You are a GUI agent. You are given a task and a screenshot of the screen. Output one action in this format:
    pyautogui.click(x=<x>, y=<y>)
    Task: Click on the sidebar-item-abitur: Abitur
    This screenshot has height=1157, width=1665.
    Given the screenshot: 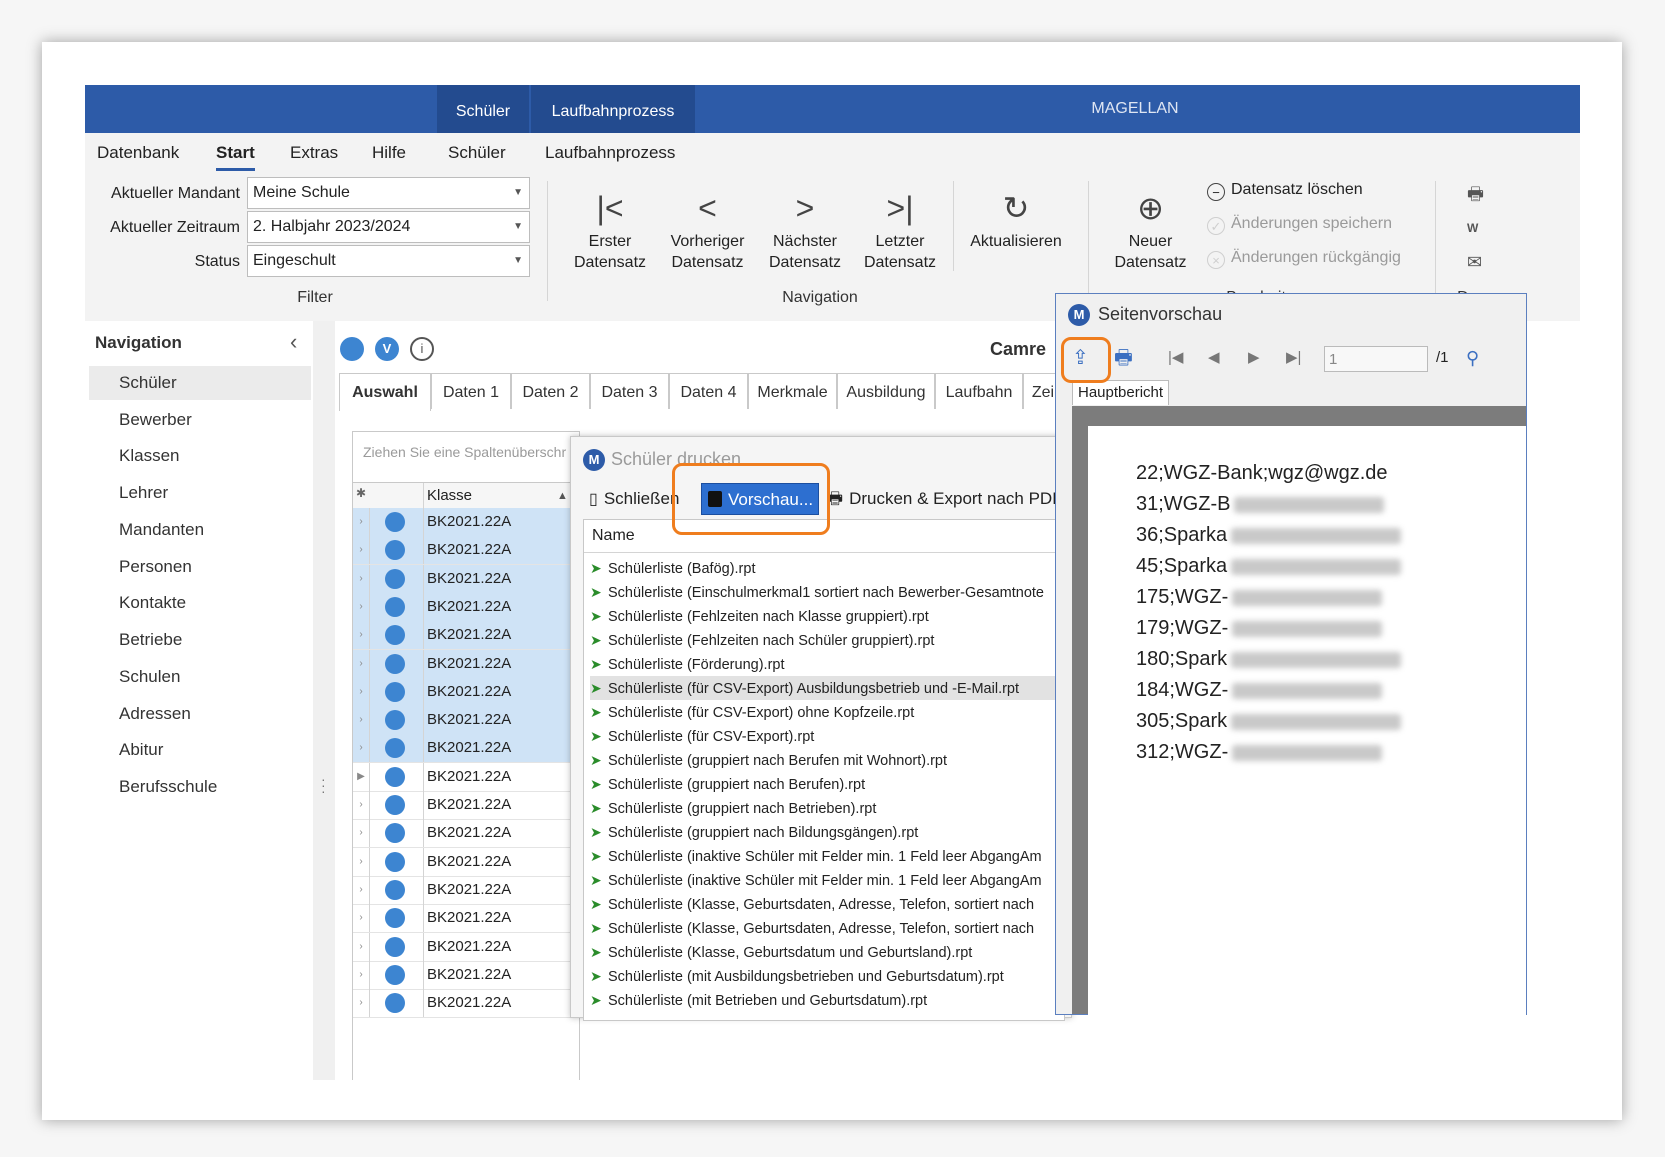 What is the action you would take?
    pyautogui.click(x=200, y=750)
    